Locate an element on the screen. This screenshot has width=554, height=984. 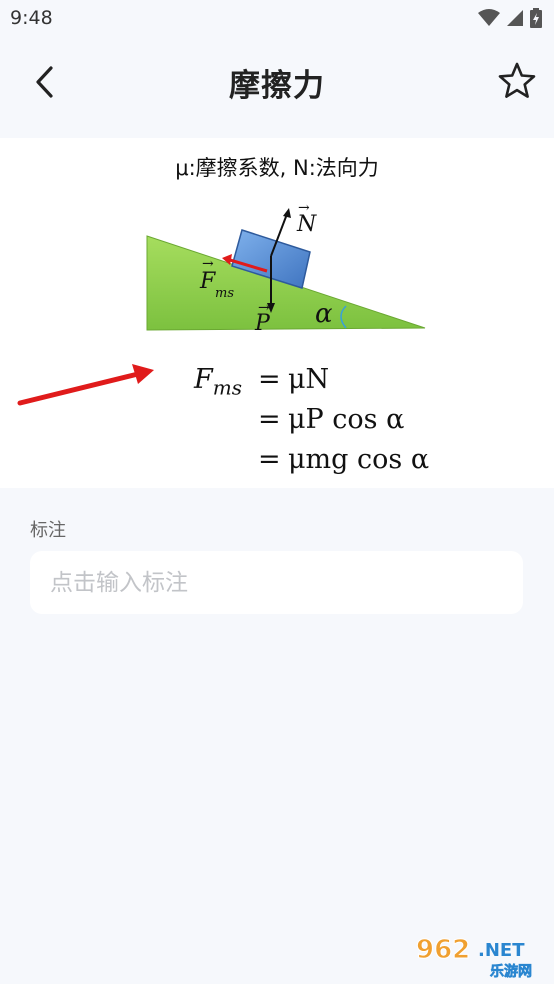
status-icons is located at coordinates (510, 18).